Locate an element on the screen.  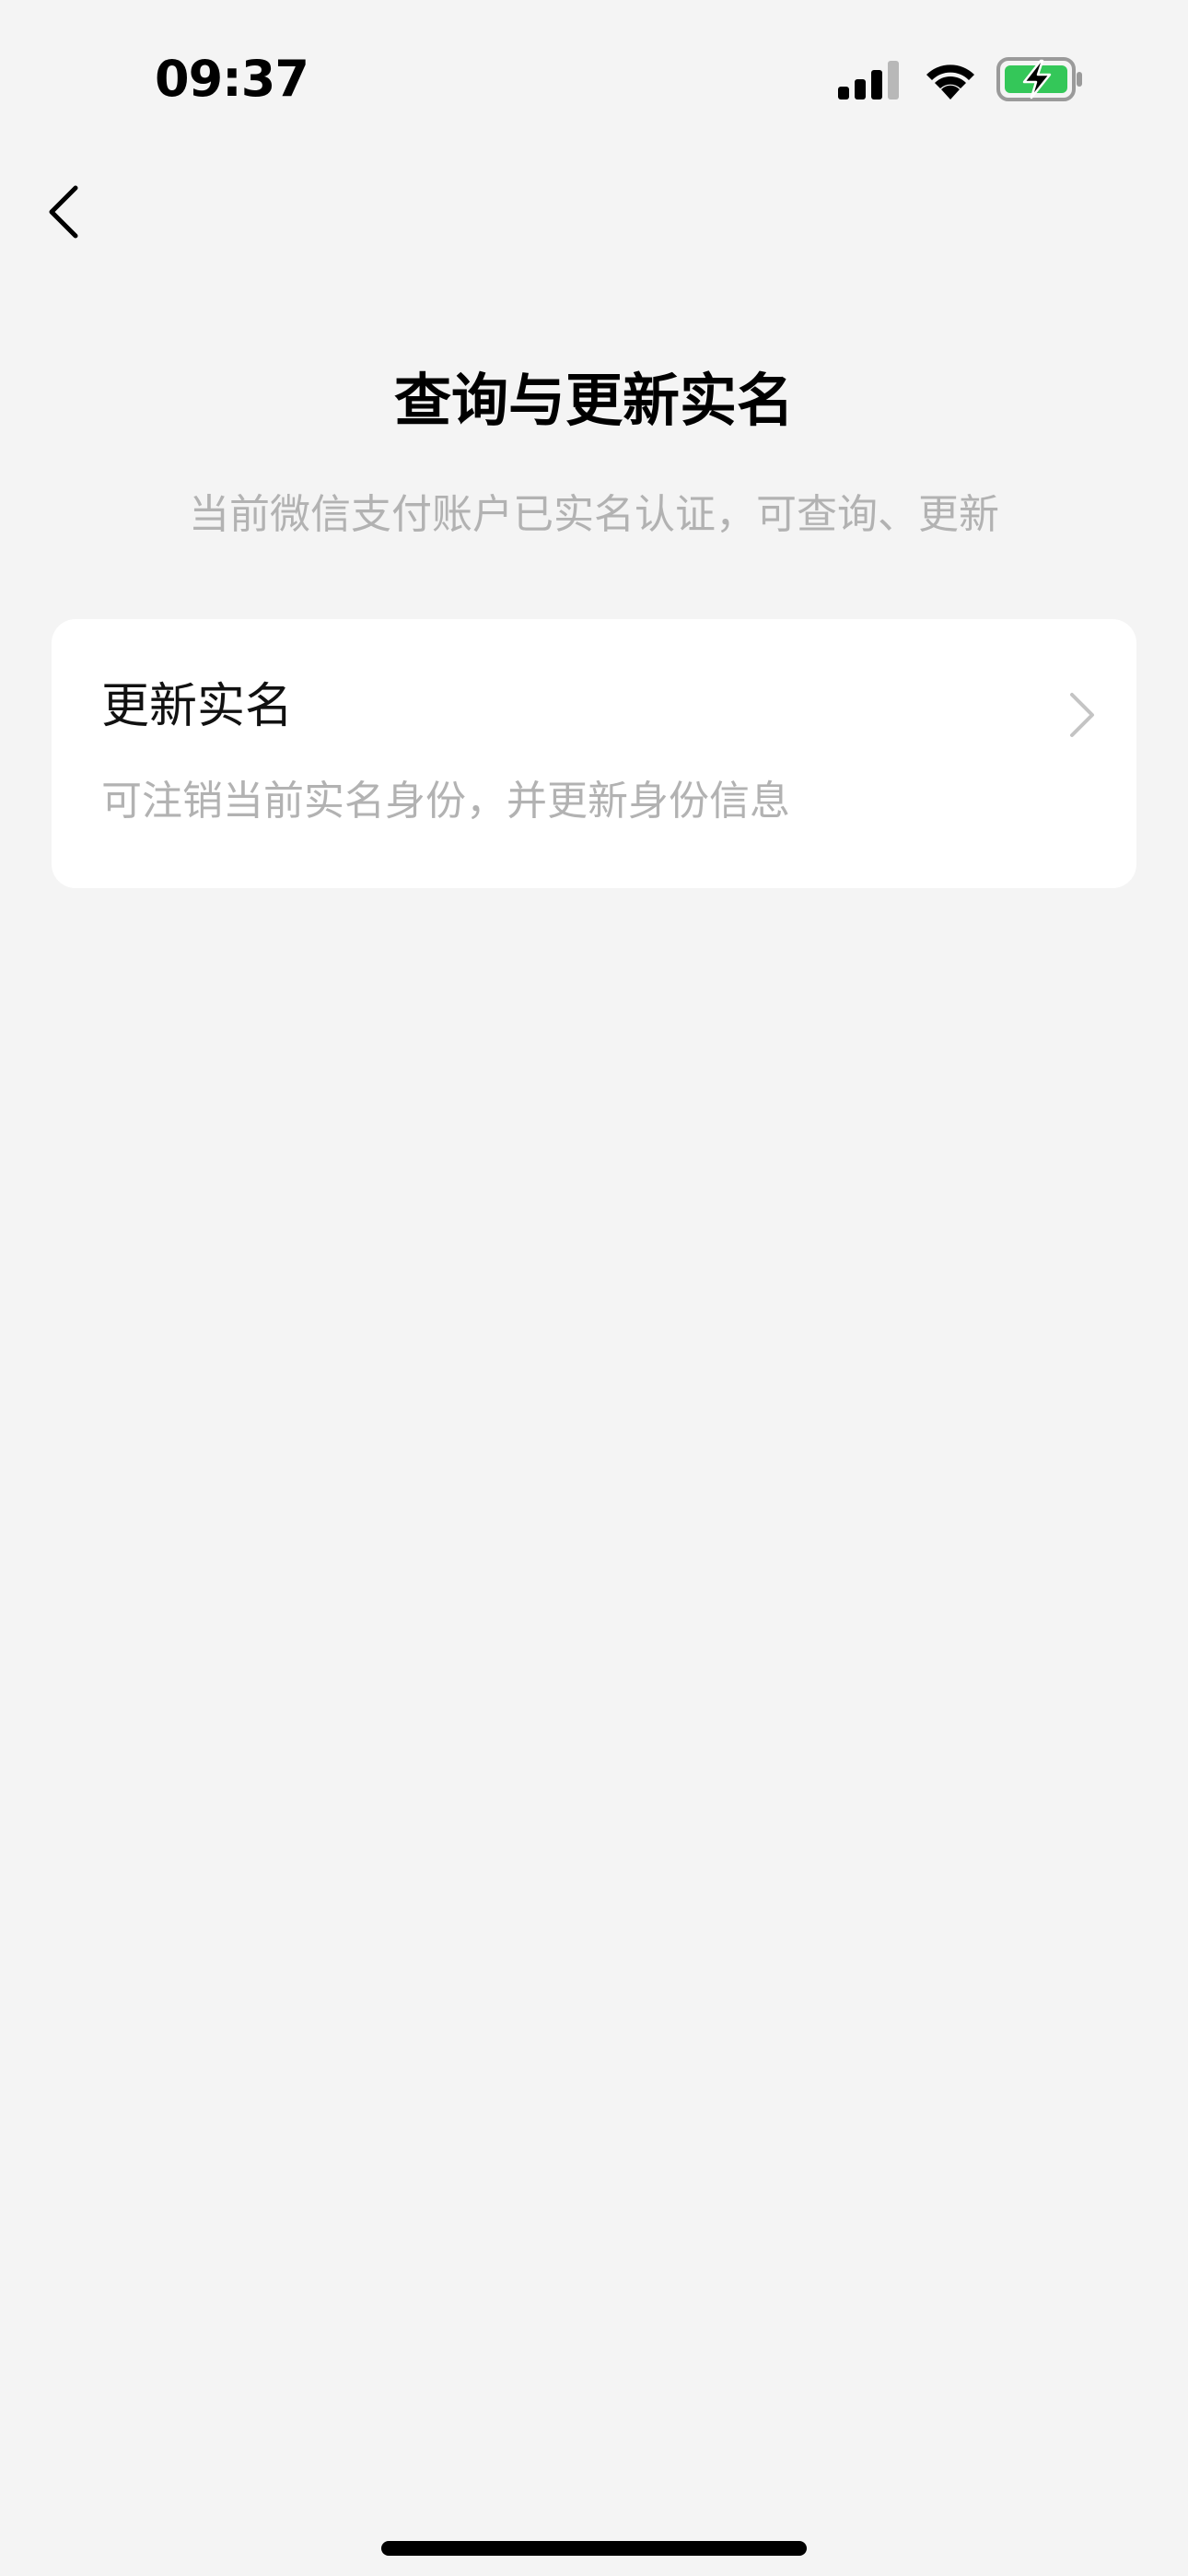
status-time: 09:37 is located at coordinates (232, 79).